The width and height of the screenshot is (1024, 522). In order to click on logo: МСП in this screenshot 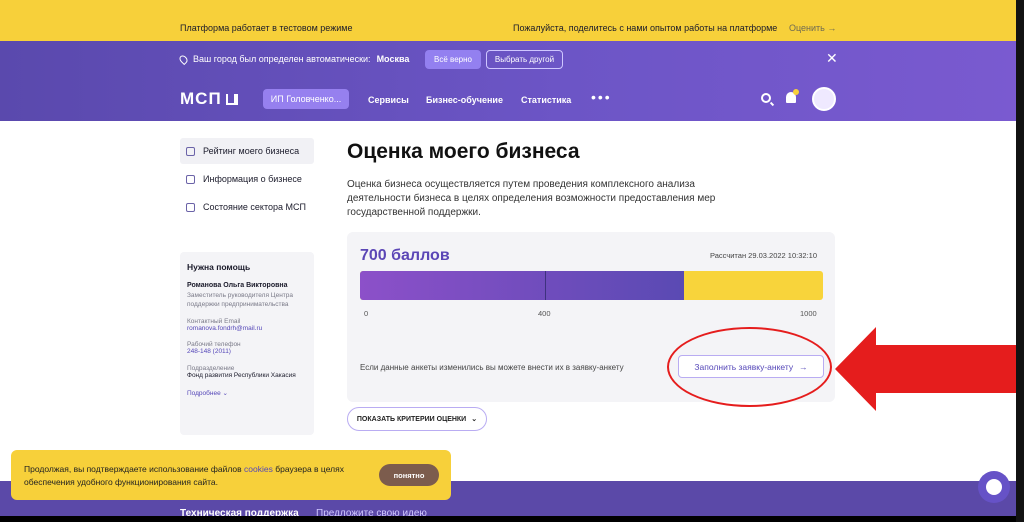, I will do `click(209, 99)`.